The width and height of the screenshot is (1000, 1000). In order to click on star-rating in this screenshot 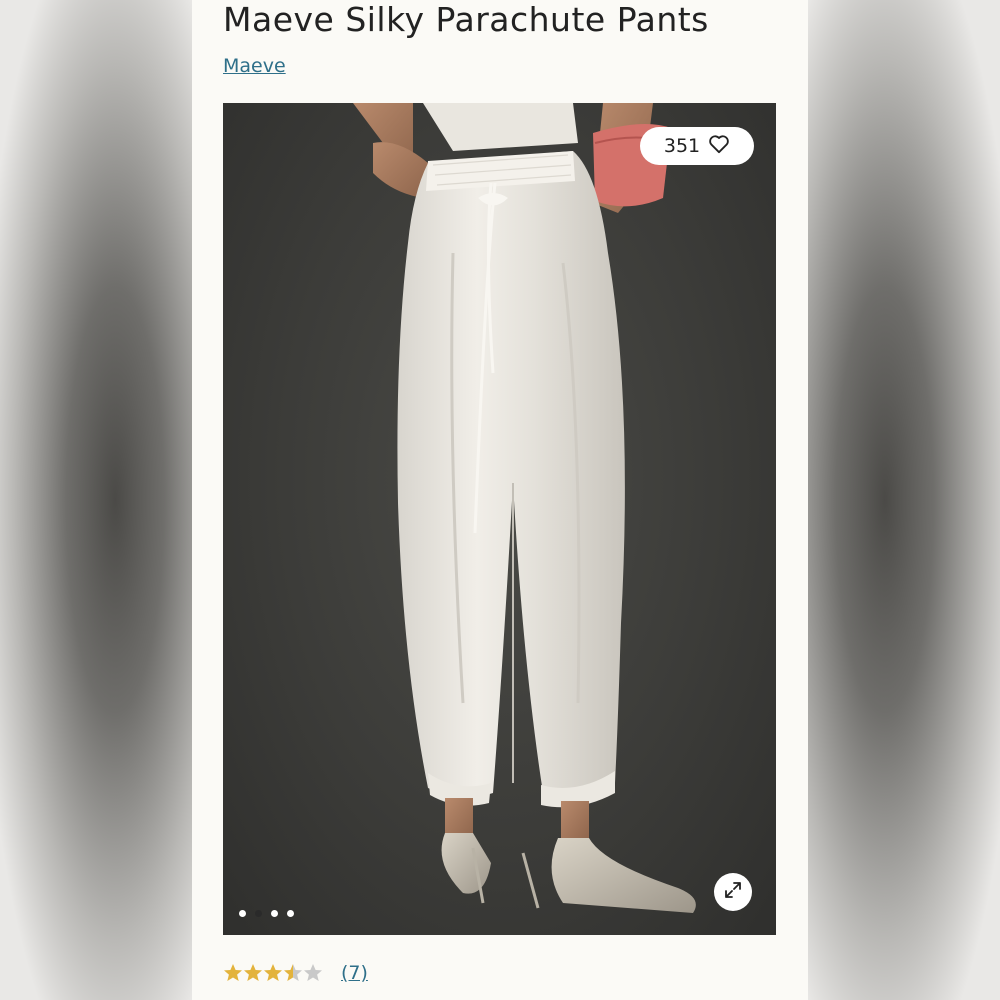, I will do `click(273, 973)`.